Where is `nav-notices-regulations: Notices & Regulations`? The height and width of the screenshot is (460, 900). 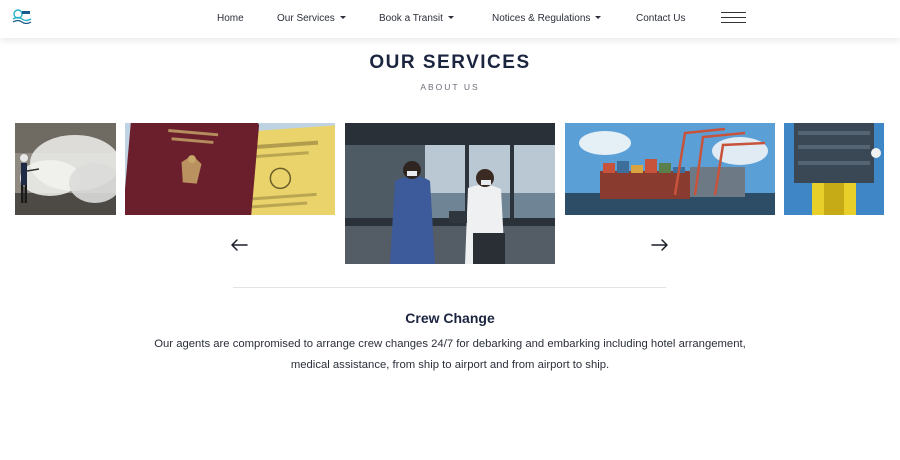 nav-notices-regulations: Notices & Regulations is located at coordinates (547, 18).